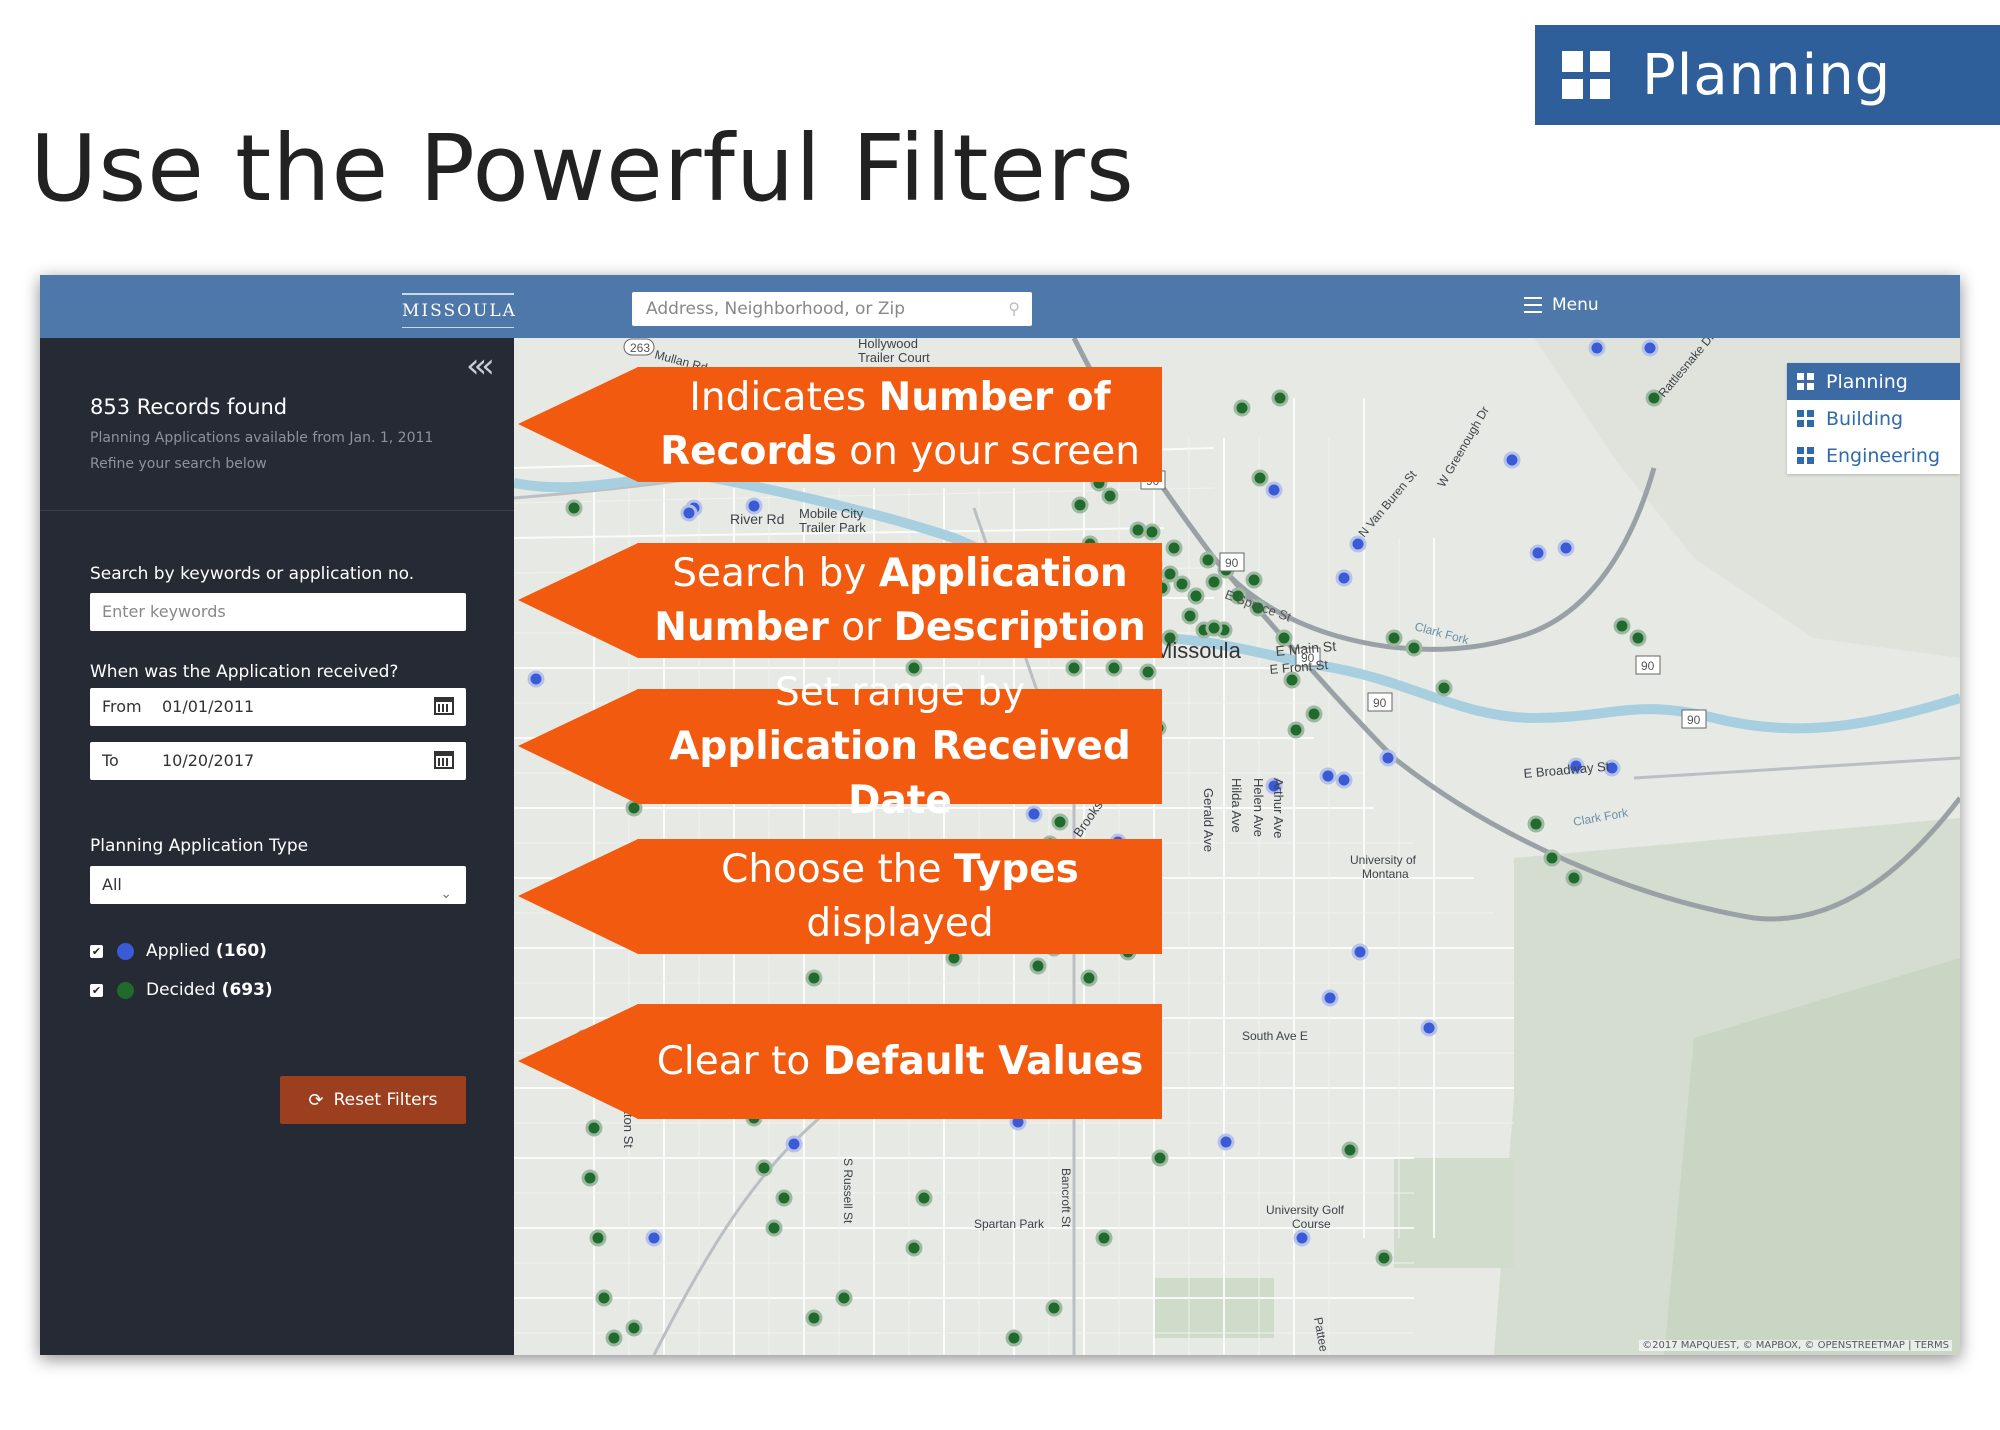 This screenshot has width=2000, height=1430. I want to click on layer-engineering: Engineering, so click(1873, 455).